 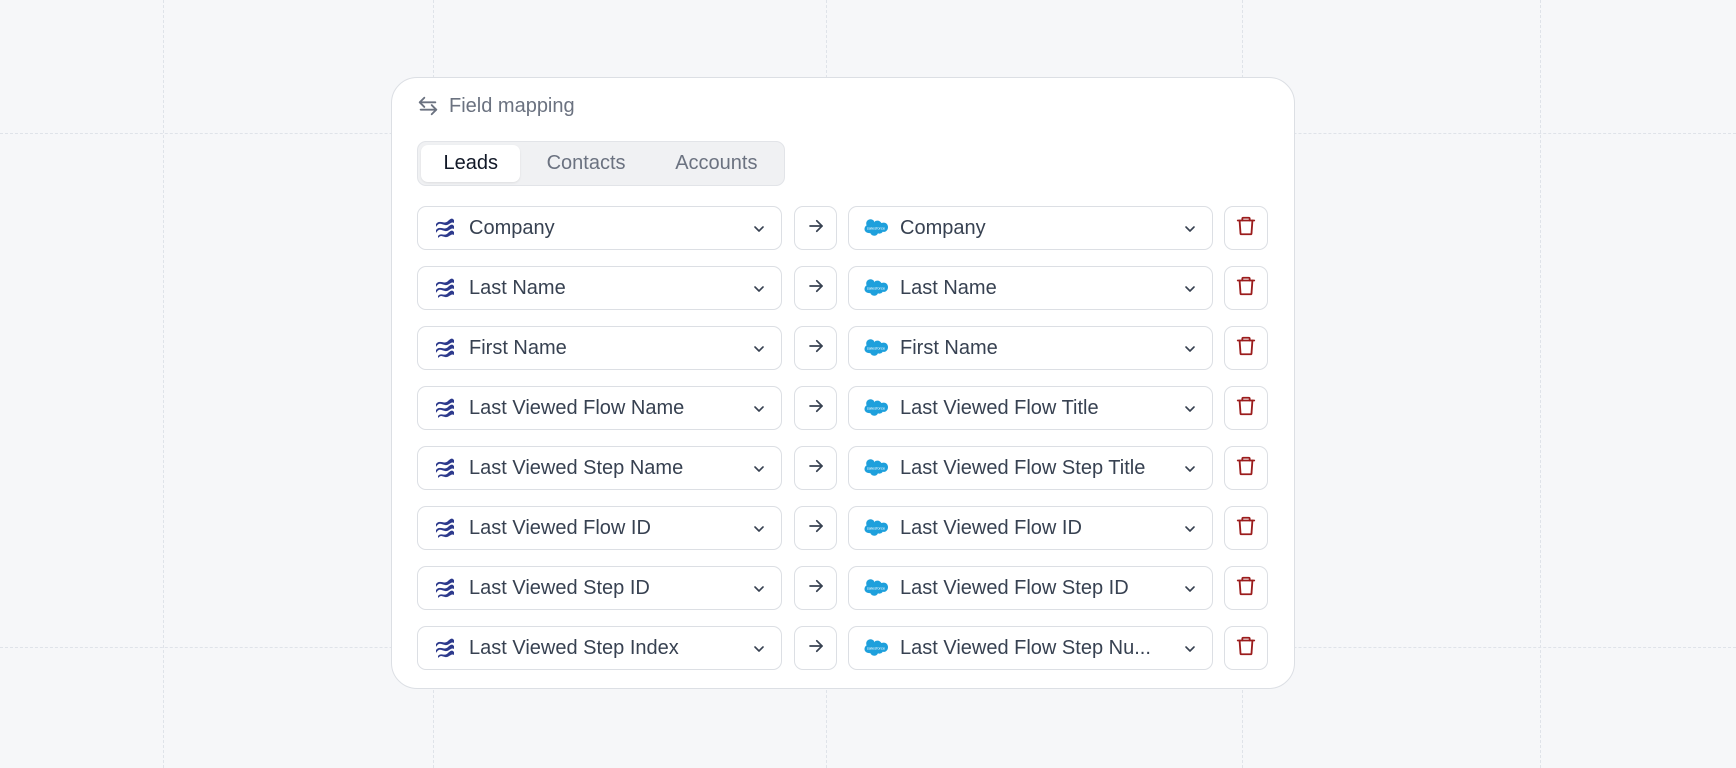 What do you see at coordinates (1023, 467) in the screenshot?
I see `target-field-label: Last Viewed Flow Step Title` at bounding box center [1023, 467].